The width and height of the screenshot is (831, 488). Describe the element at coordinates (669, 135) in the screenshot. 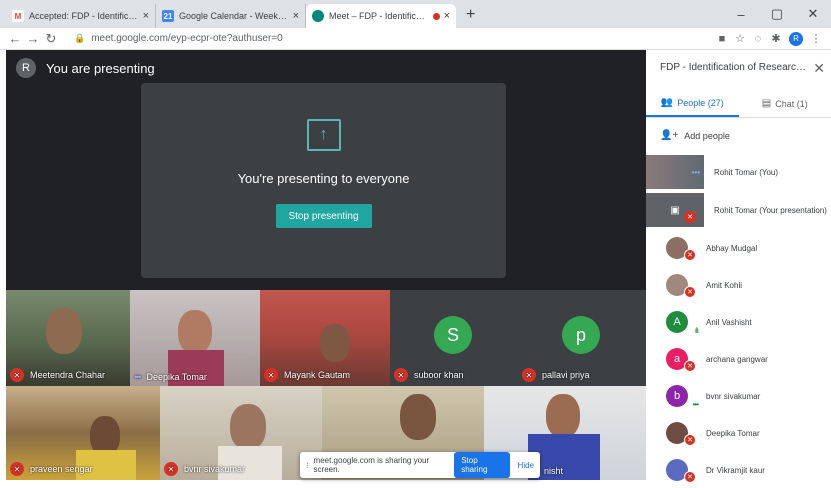

I see `add-person-icon: 👤+` at that location.